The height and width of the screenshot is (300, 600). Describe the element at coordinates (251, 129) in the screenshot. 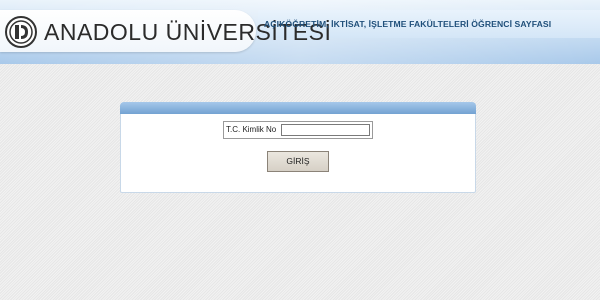

I see `id-number-label: T.C. Kimlik No` at that location.